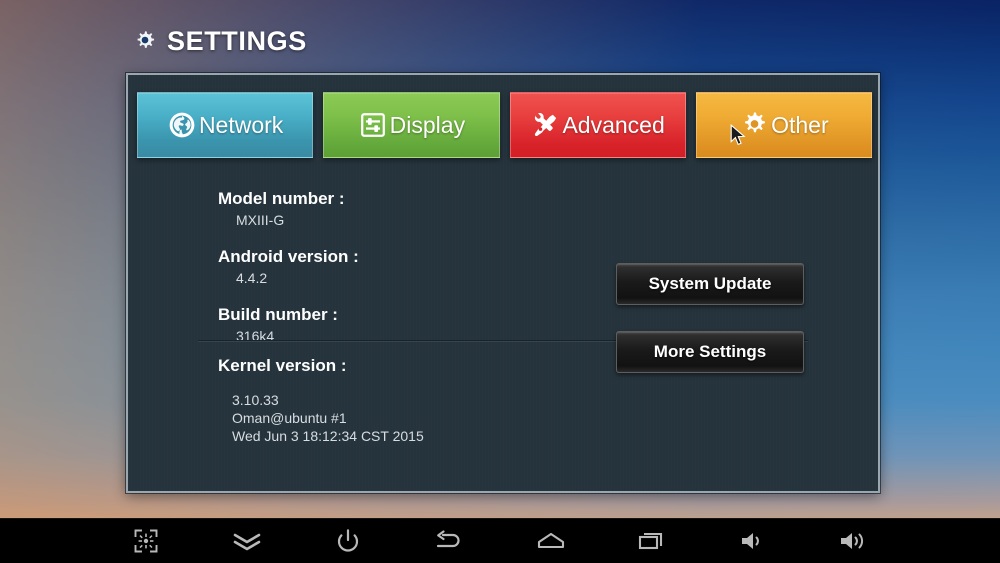 This screenshot has height=563, width=1000. What do you see at coordinates (500, 540) in the screenshot?
I see `navigation-bar` at bounding box center [500, 540].